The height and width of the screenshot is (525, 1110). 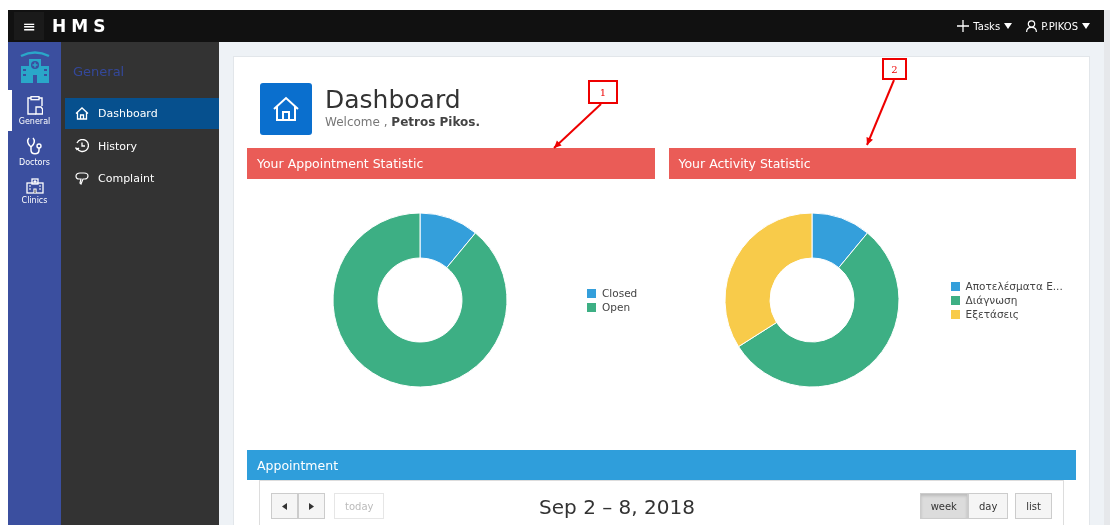 I want to click on callout-label: 1, so click(x=603, y=92).